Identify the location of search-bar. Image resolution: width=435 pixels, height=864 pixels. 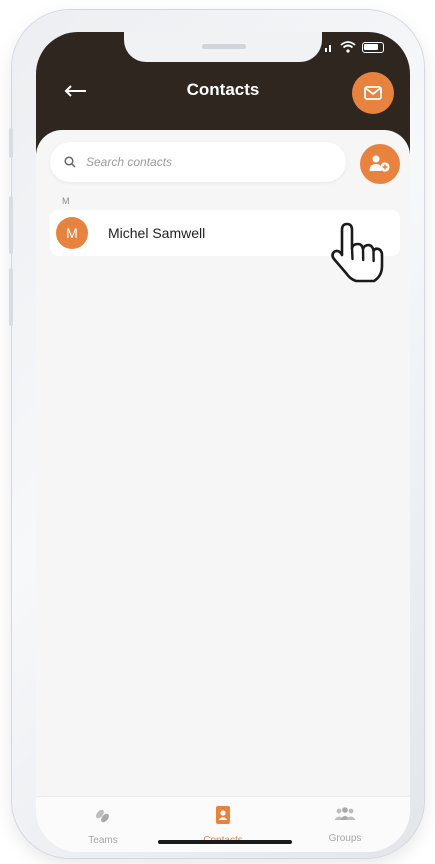
(198, 162).